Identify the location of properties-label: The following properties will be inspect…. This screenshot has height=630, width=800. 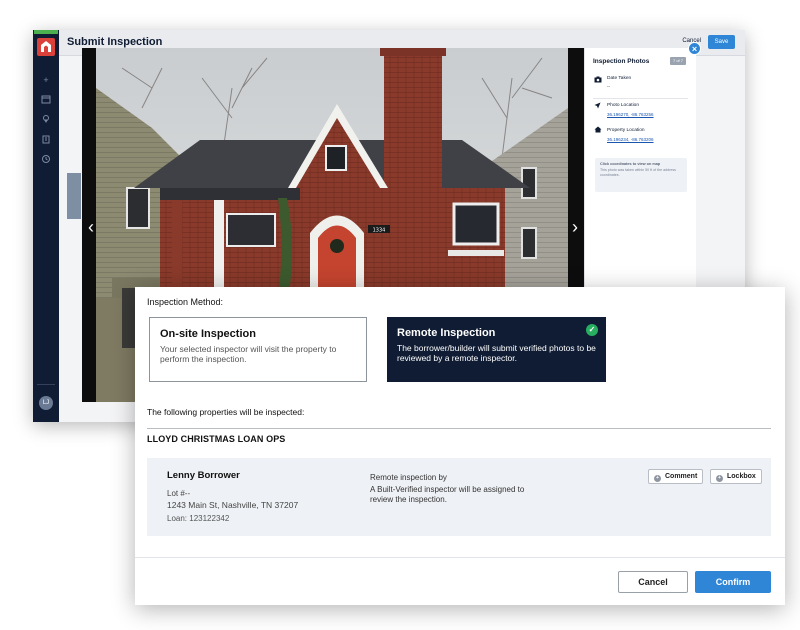
(226, 412).